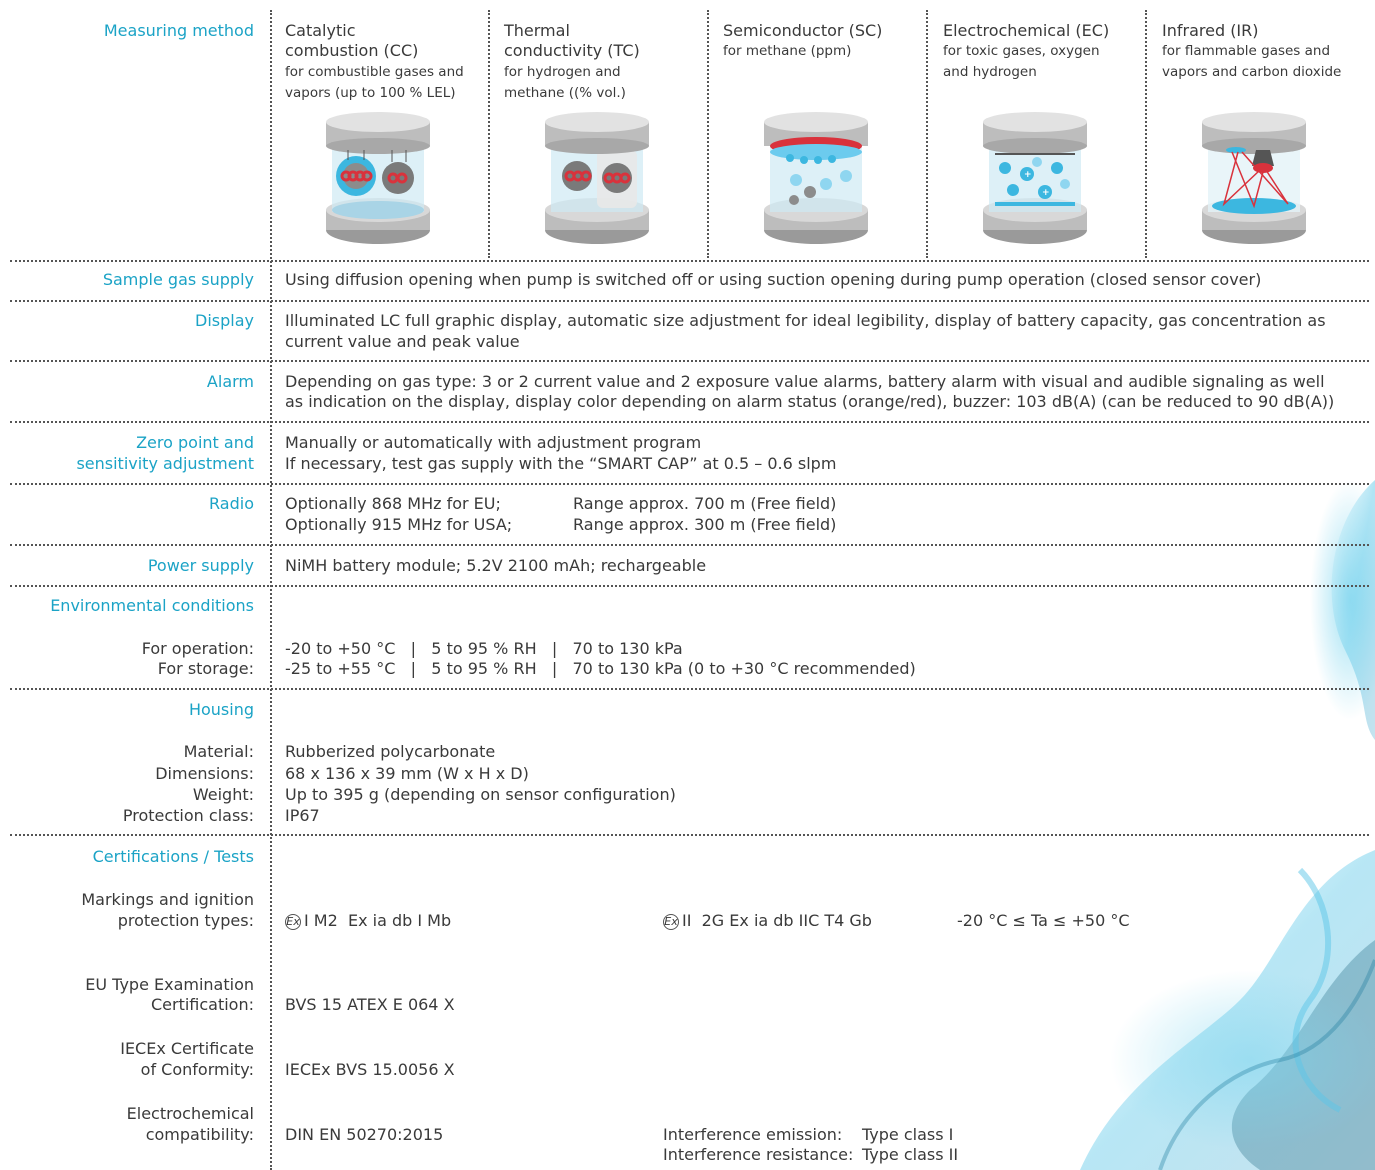 The image size is (1375, 1170). I want to click on resistance-value: Type class II, so click(910, 1154).